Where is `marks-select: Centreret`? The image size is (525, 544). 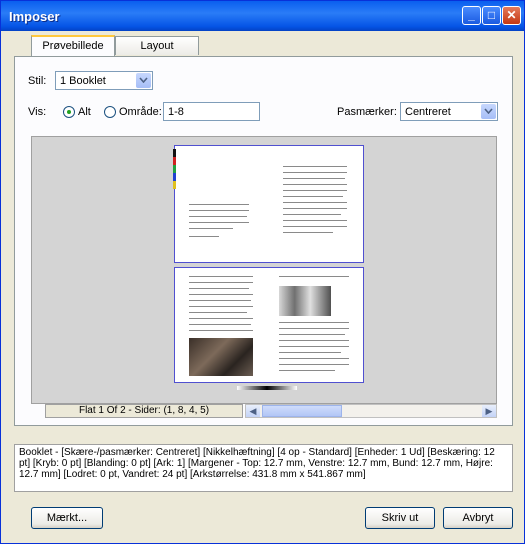
marks-select: Centreret is located at coordinates (449, 111).